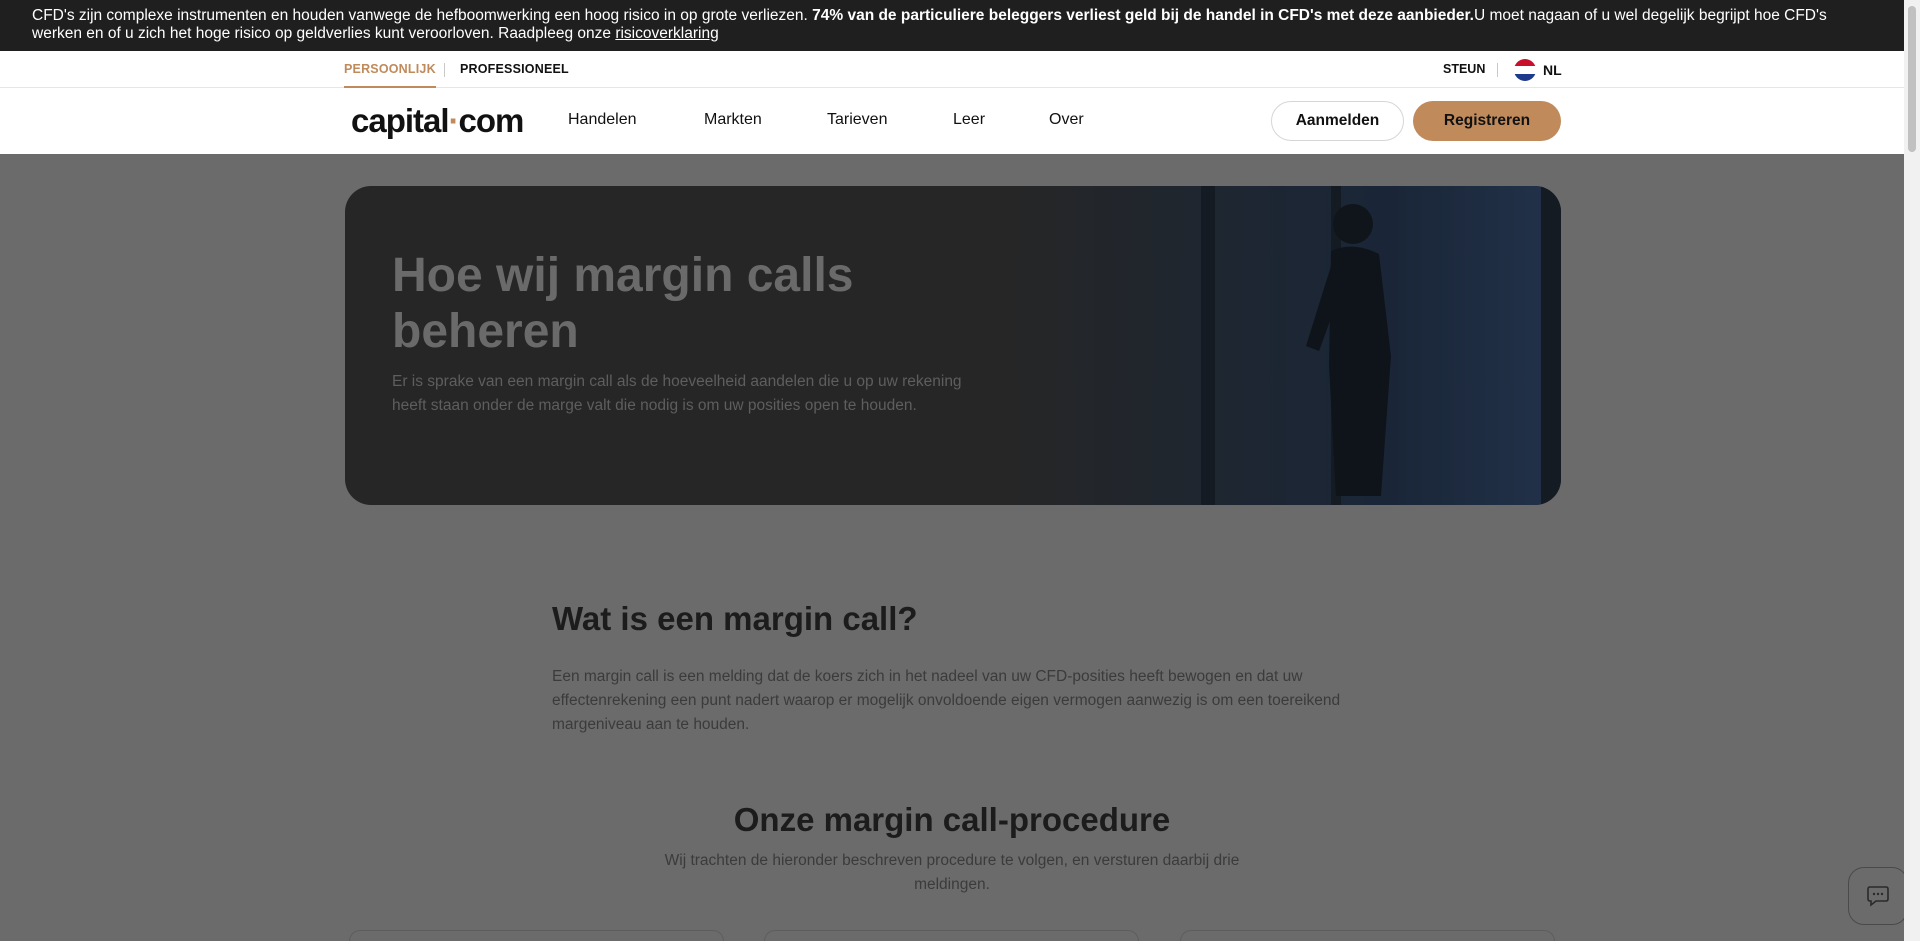  I want to click on chat-icon, so click(1878, 896).